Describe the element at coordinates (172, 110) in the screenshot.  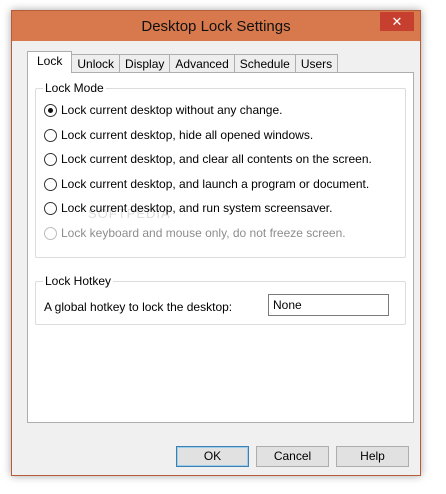
I see `option-label: Lock current desktop without any change.` at that location.